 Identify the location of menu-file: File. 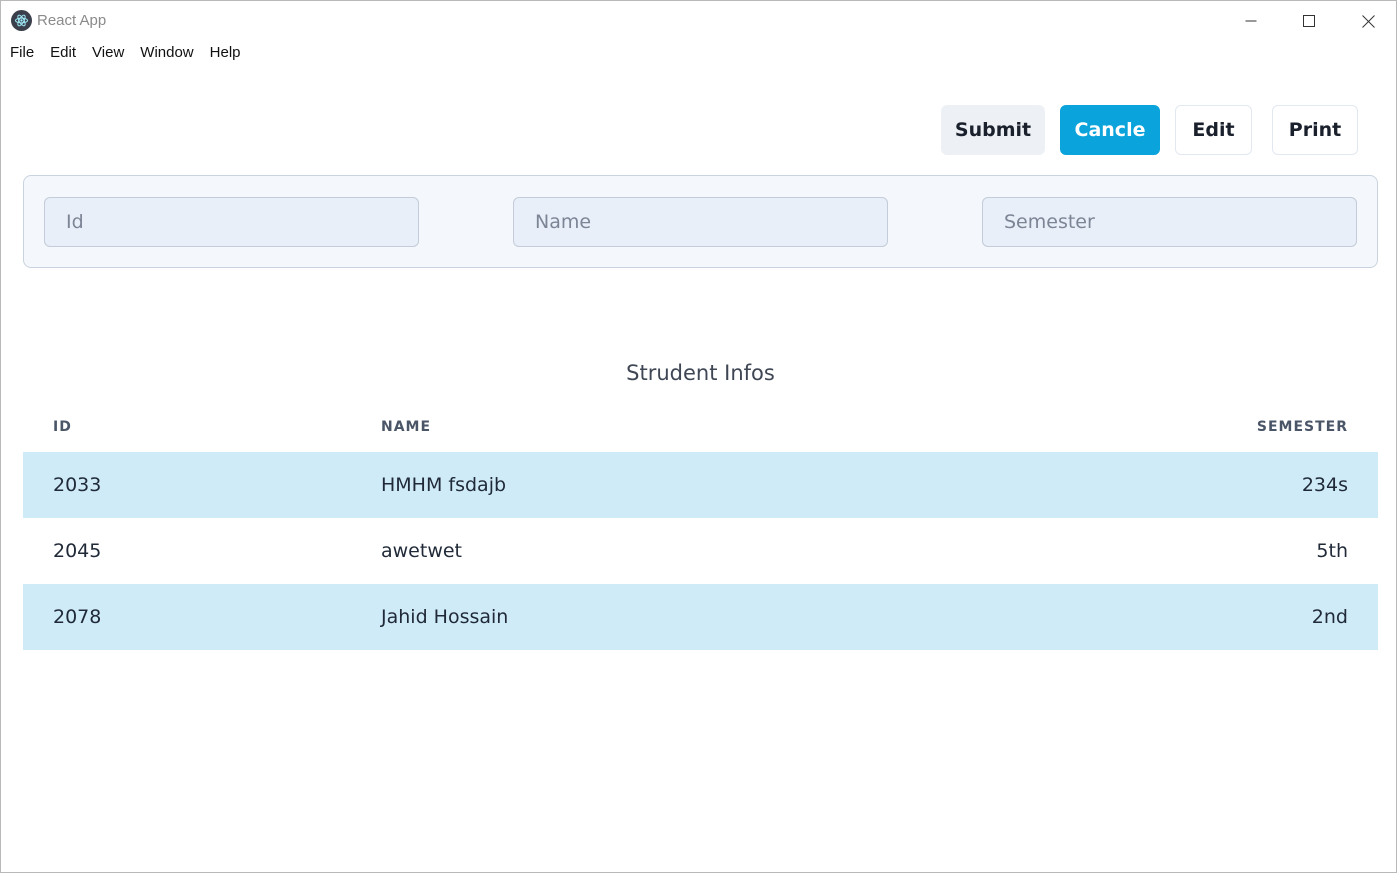
(21, 53).